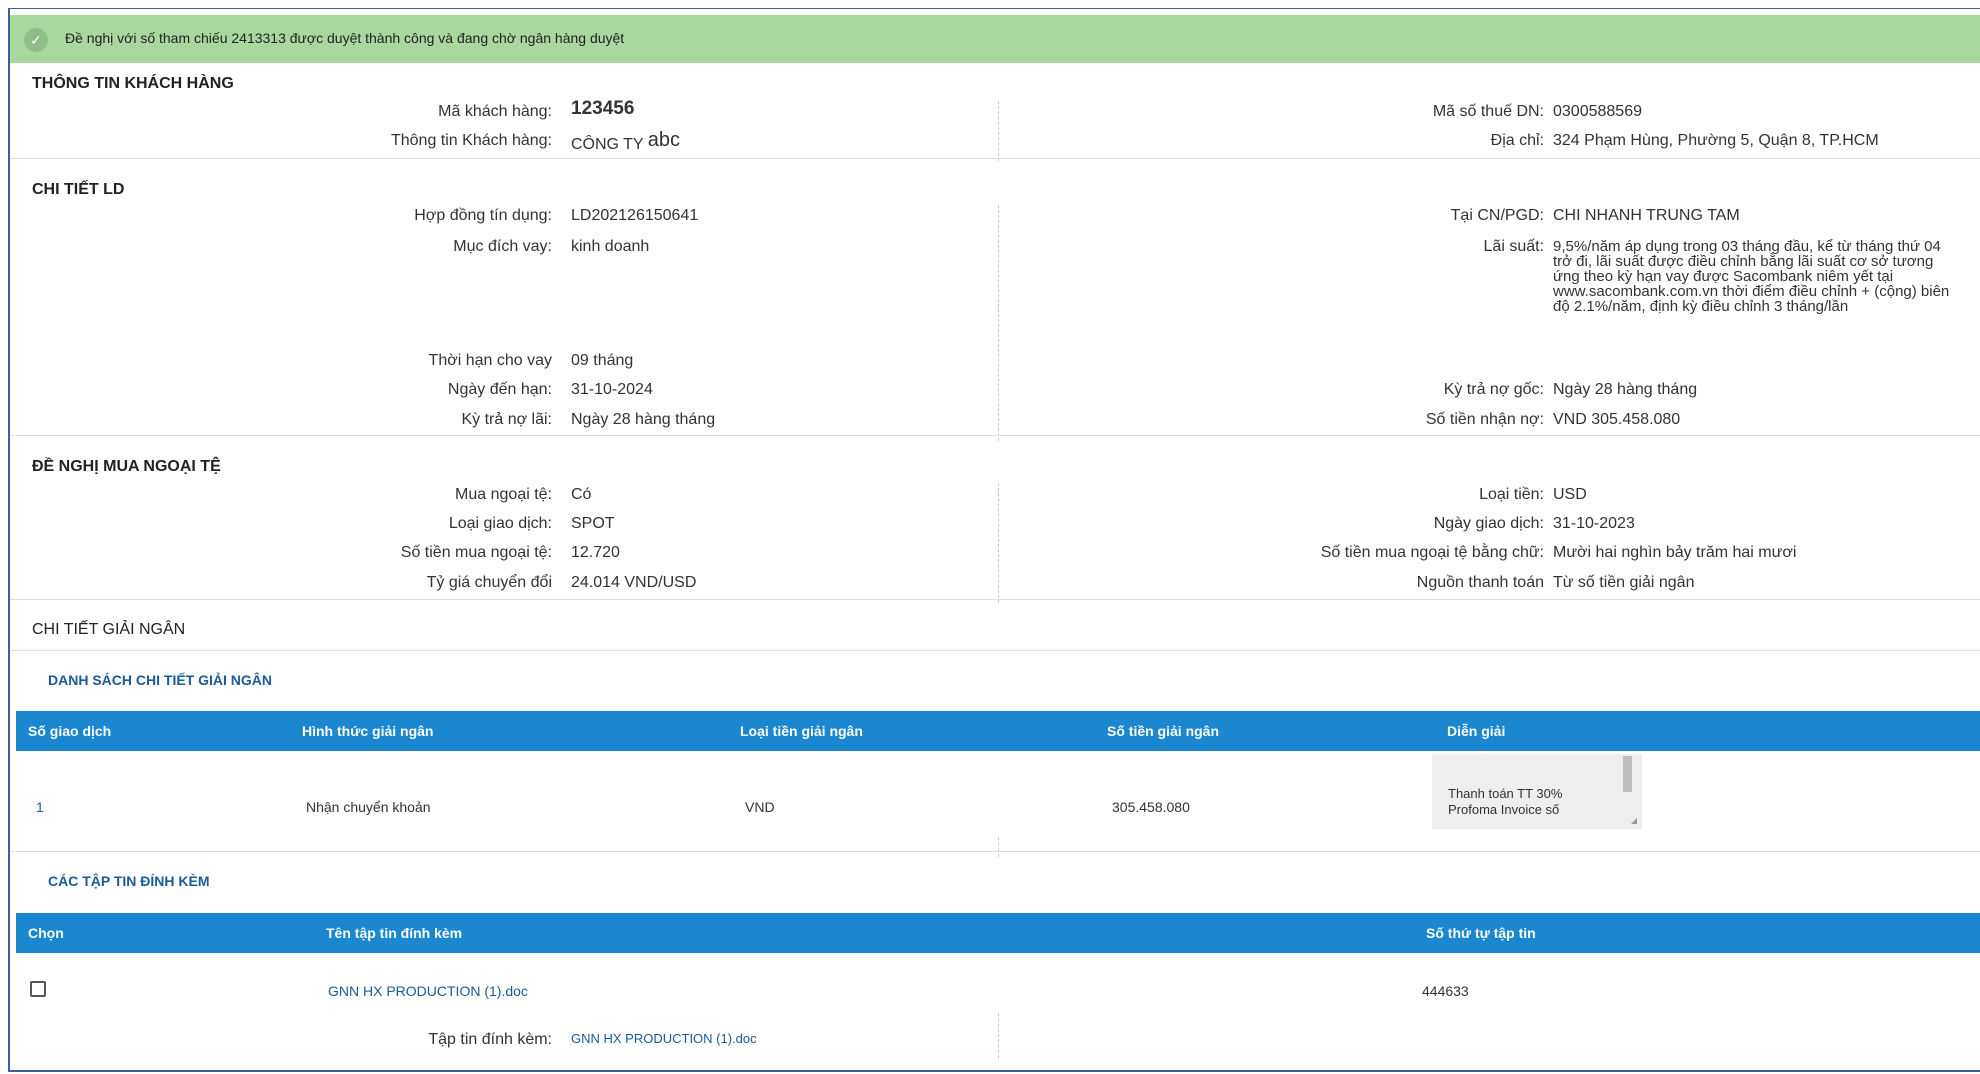 The image size is (1980, 1074). I want to click on disbursement-currency: VND, so click(760, 807).